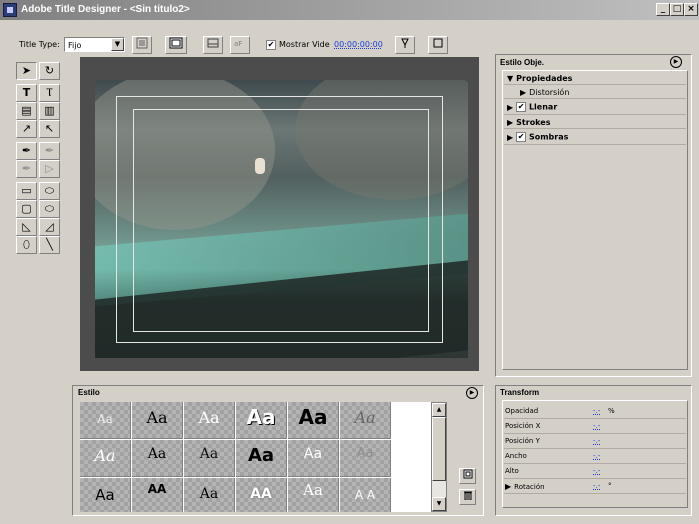  I want to click on scroll-down-button: ▼, so click(439, 504).